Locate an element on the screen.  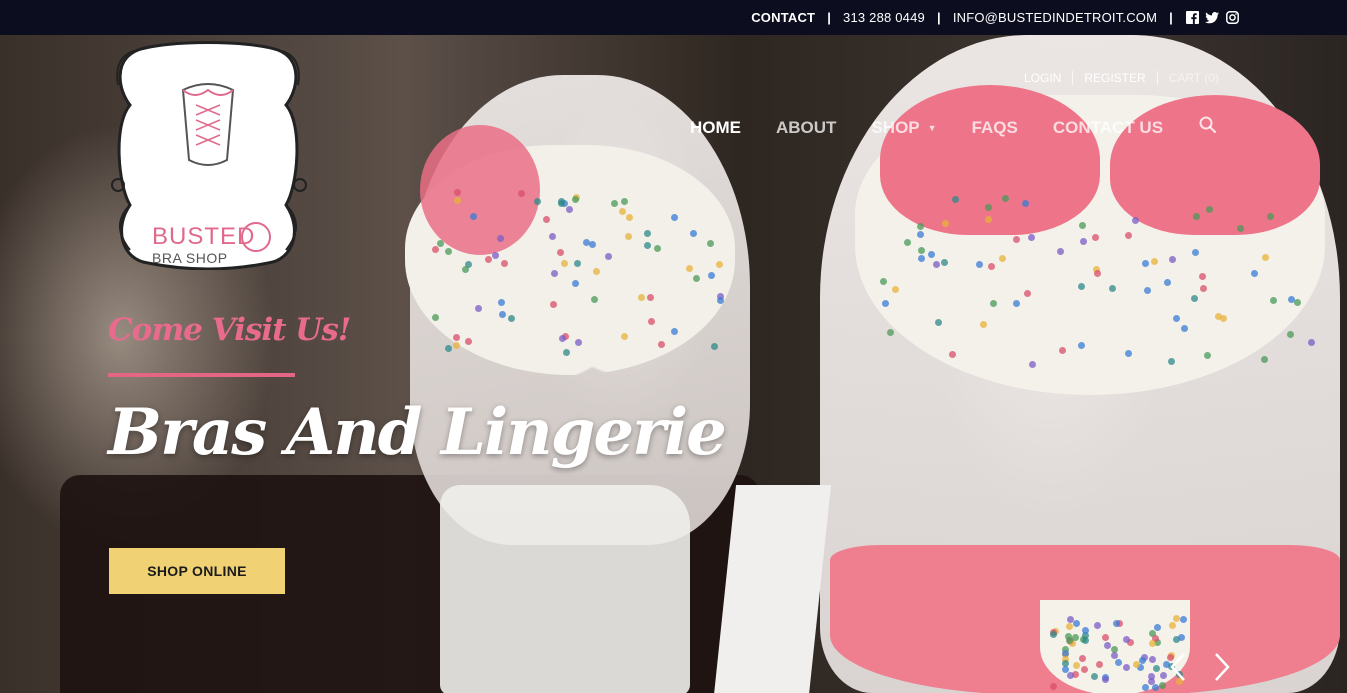
search-icon is located at coordinates (1208, 125).